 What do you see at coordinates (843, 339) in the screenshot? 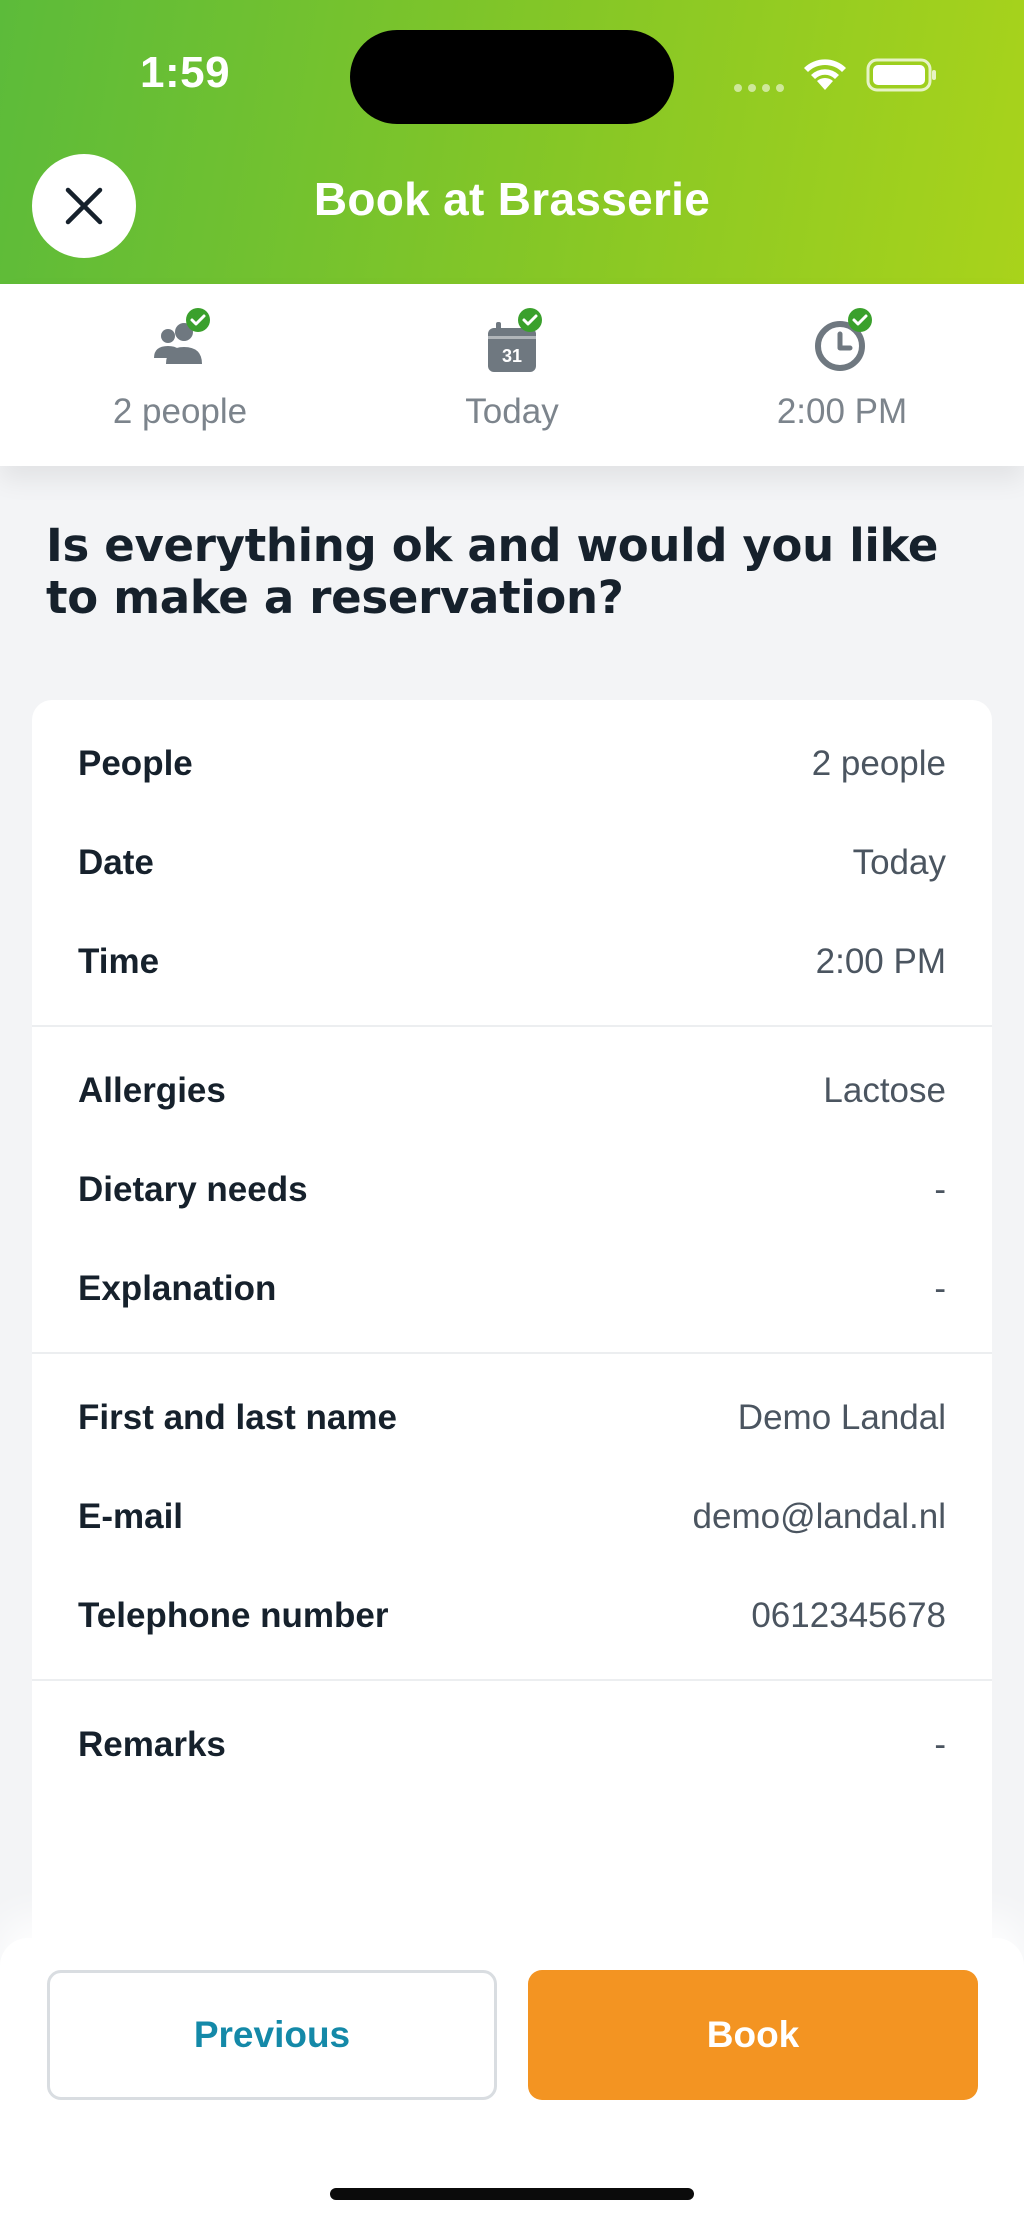
I see `clock-icon` at bounding box center [843, 339].